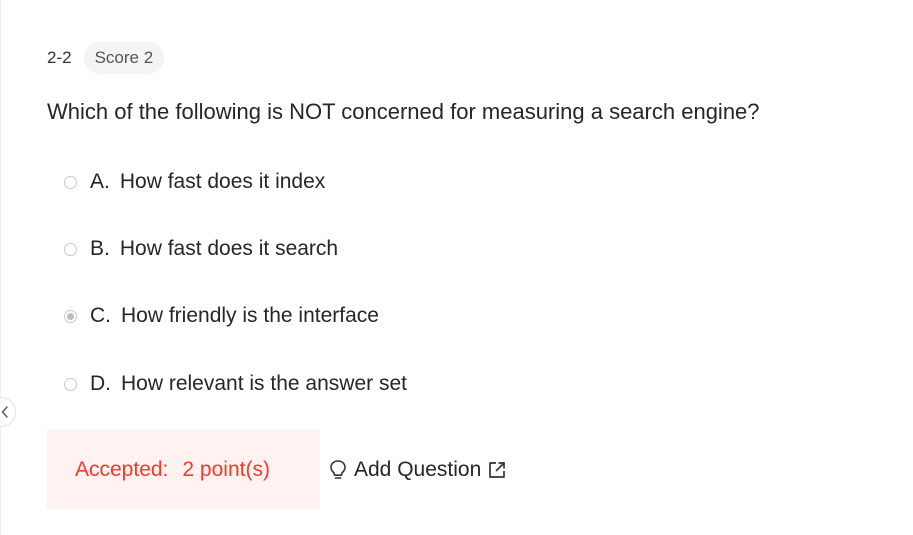 The image size is (913, 535). What do you see at coordinates (70, 384) in the screenshot?
I see `option-d-radio` at bounding box center [70, 384].